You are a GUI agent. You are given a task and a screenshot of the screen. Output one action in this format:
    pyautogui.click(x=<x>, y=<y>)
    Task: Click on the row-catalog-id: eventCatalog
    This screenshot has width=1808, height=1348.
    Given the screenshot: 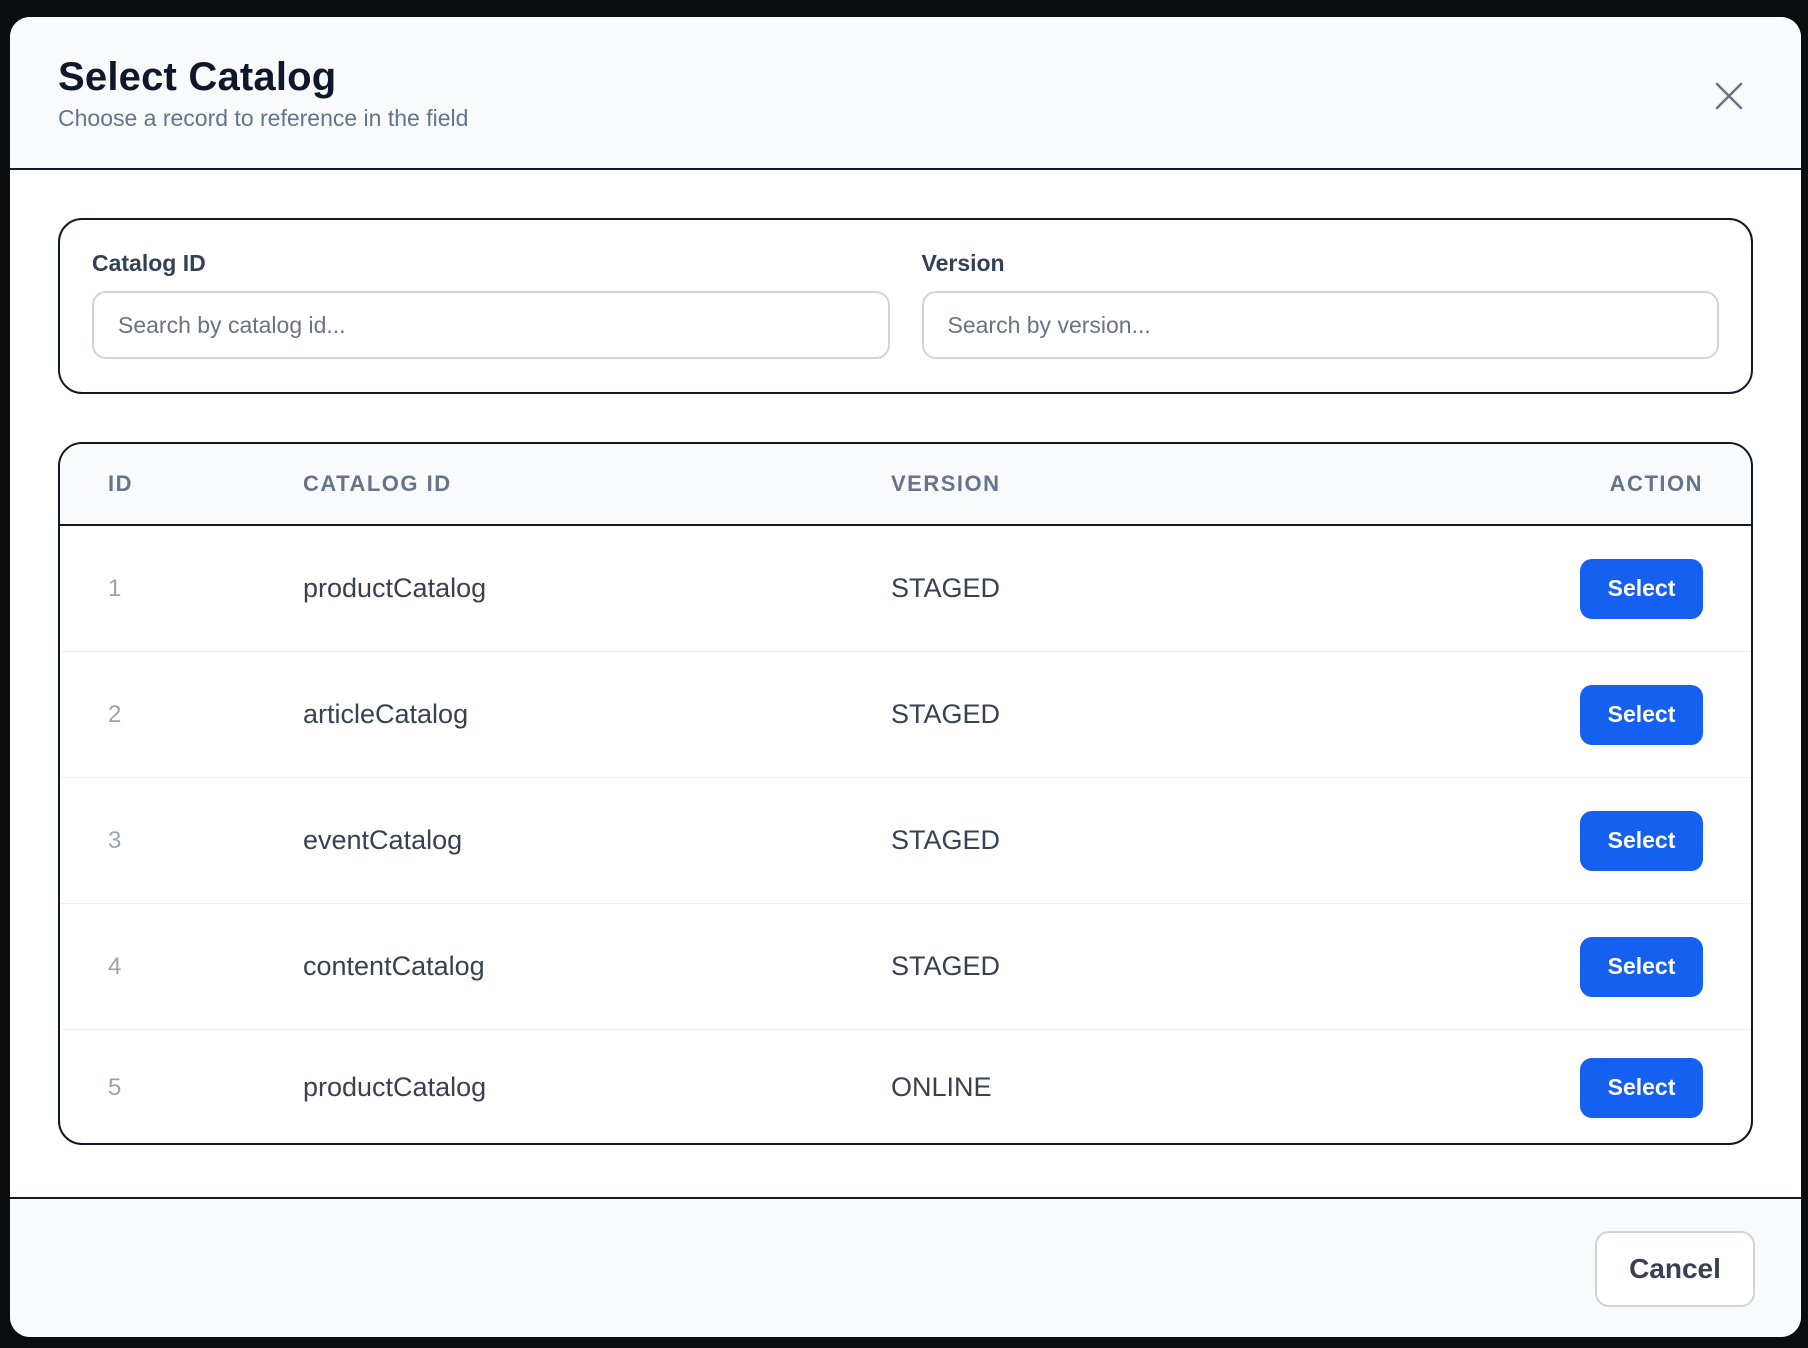 What is the action you would take?
    pyautogui.click(x=383, y=840)
    